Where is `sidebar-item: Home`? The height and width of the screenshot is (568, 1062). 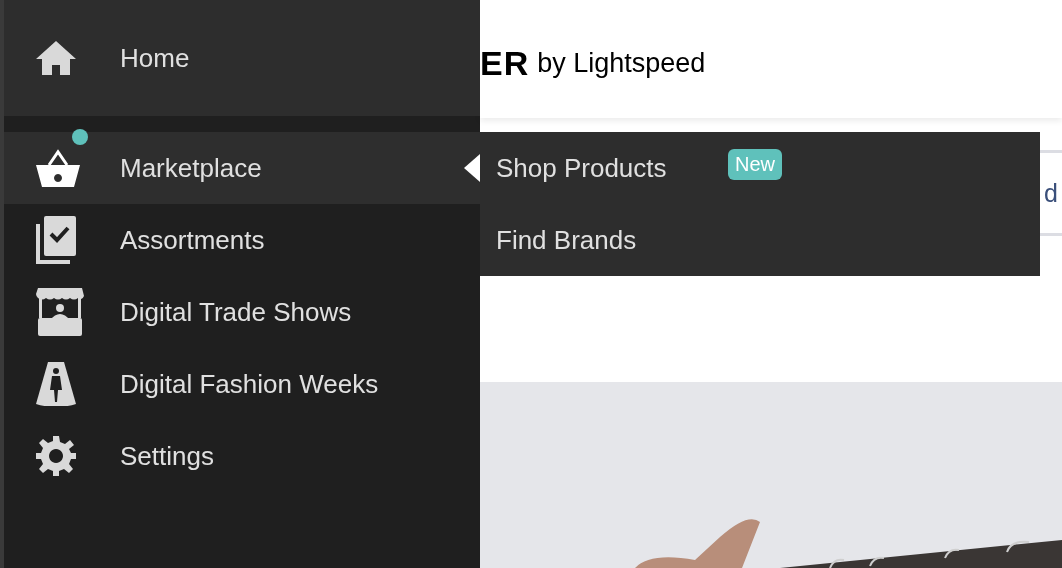
sidebar-item: Home is located at coordinates (242, 58).